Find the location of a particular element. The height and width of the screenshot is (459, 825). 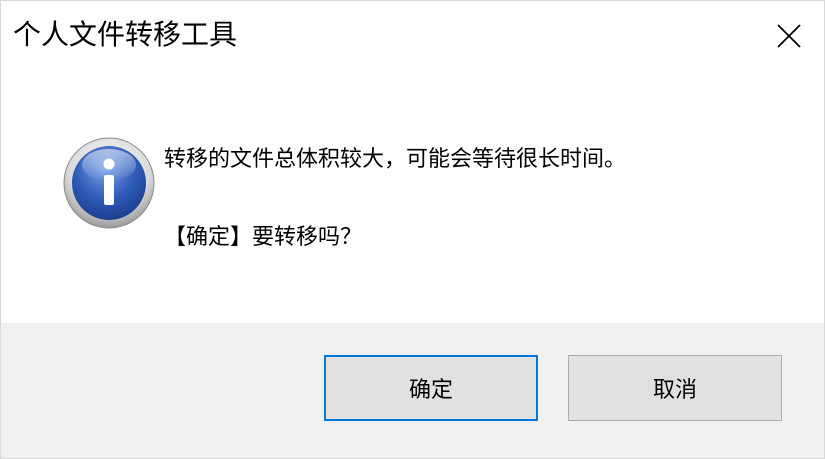

cancel-button: 取消 is located at coordinates (675, 388).